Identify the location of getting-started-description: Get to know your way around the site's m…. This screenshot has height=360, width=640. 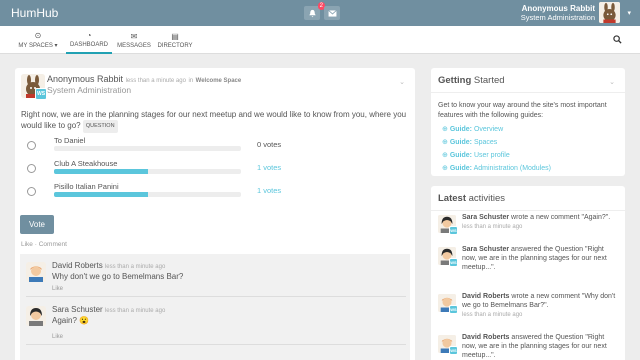
(522, 110).